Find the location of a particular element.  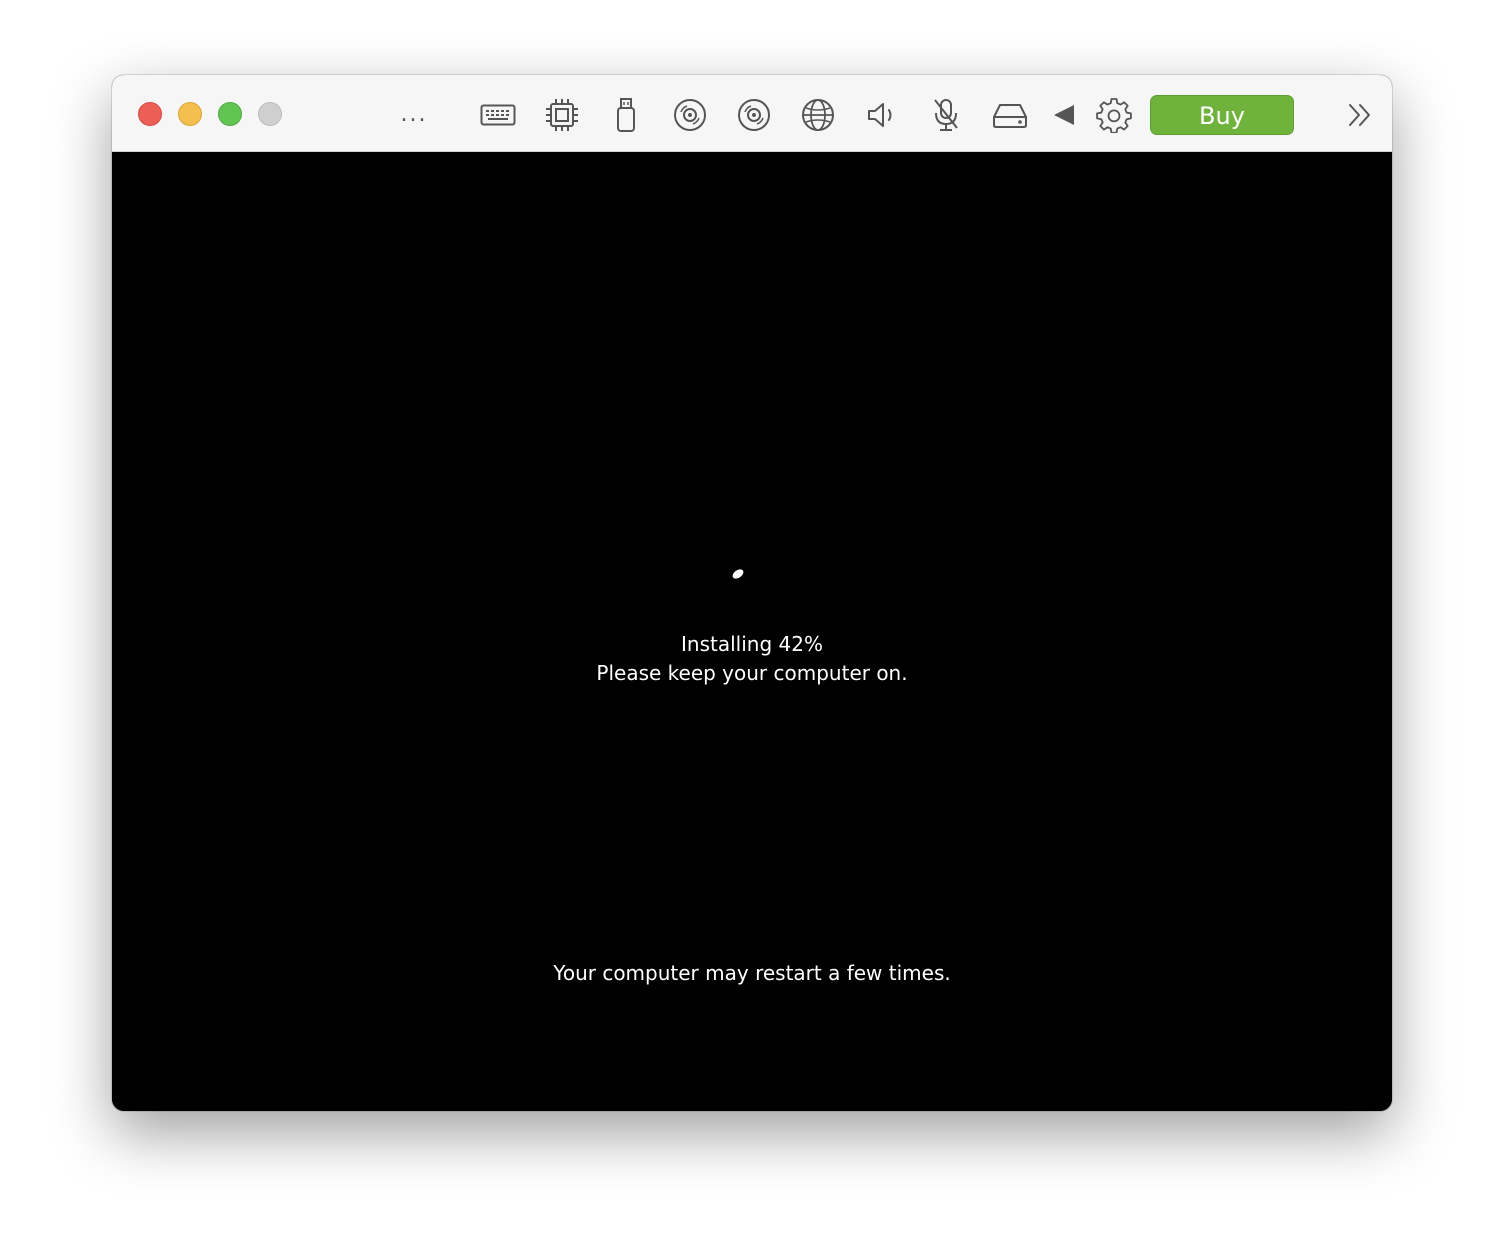

loading-spinner-icon is located at coordinates (738, 574).